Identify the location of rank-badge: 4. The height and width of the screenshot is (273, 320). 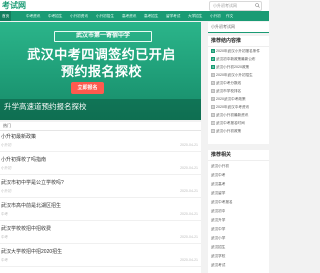
(213, 75).